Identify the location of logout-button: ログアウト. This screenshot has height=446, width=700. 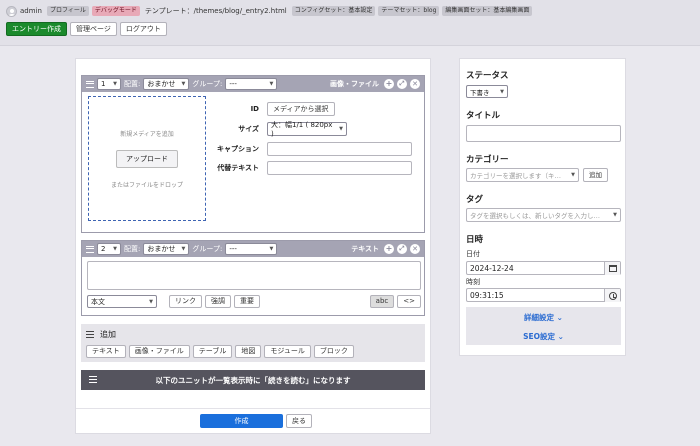
(143, 29).